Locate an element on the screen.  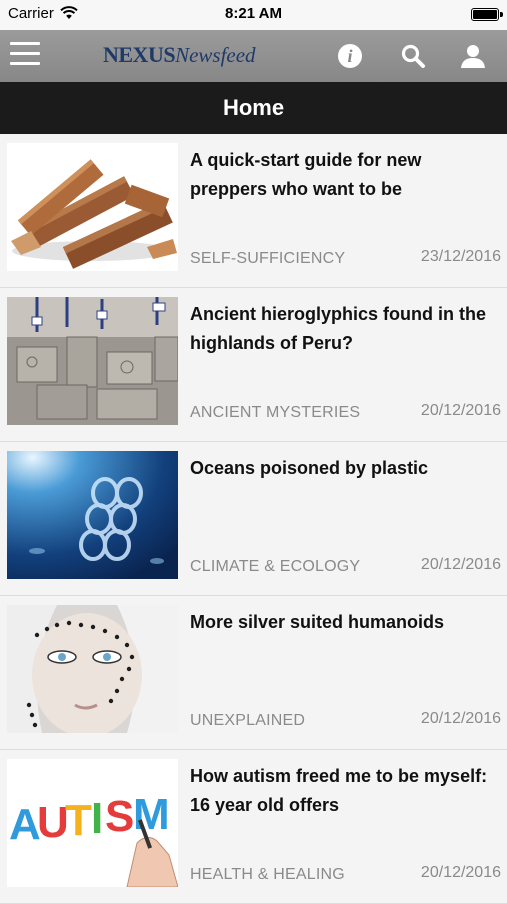
article-category: ANCIENT MYSTERIES is located at coordinates (275, 412).